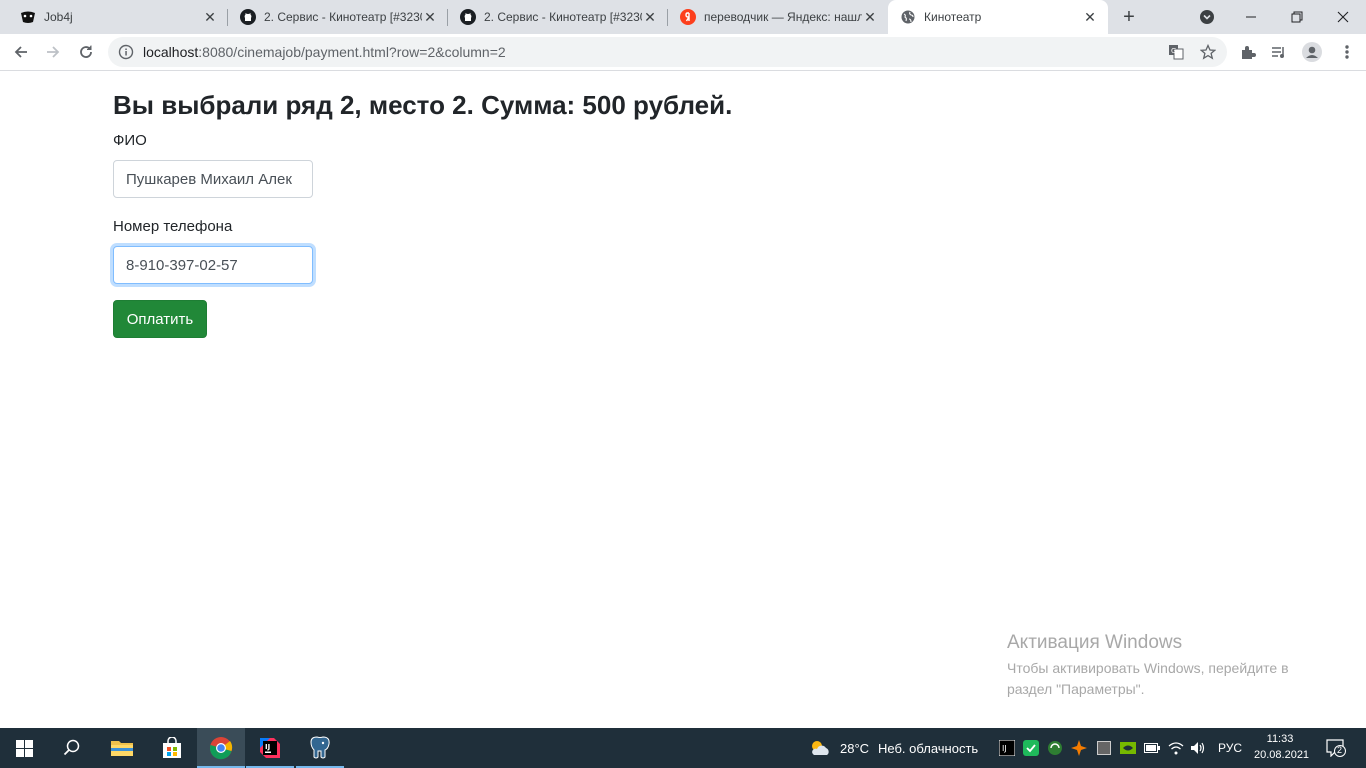 This screenshot has width=1366, height=768. Describe the element at coordinates (1079, 748) in the screenshot. I see `antivirus-tray-icon` at that location.